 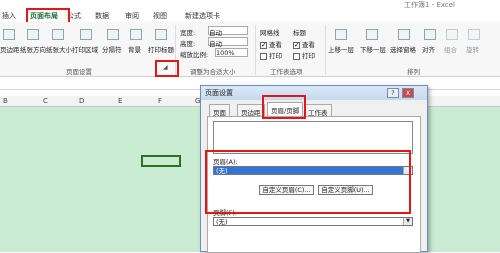 What do you see at coordinates (102, 16) in the screenshot?
I see `tab-data: 数据` at bounding box center [102, 16].